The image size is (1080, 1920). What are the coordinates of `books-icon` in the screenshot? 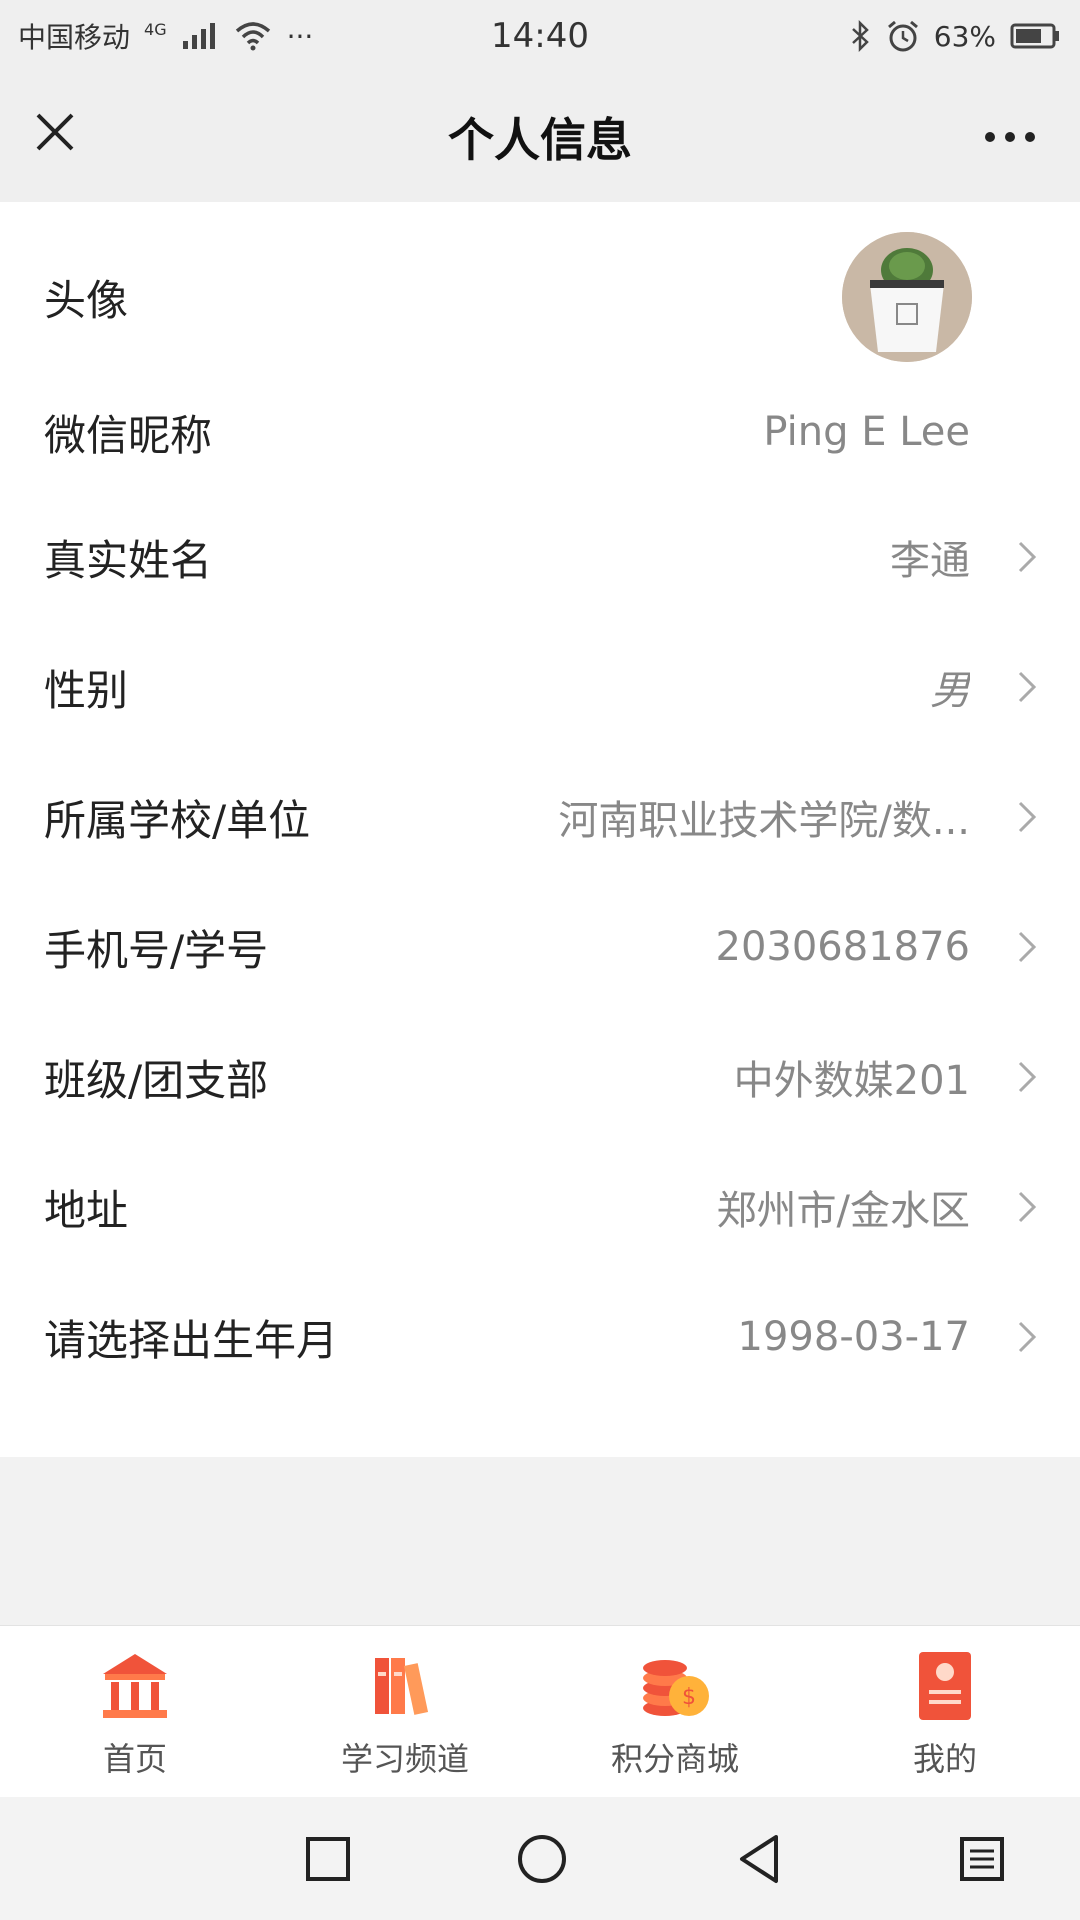 It's located at (402, 1686).